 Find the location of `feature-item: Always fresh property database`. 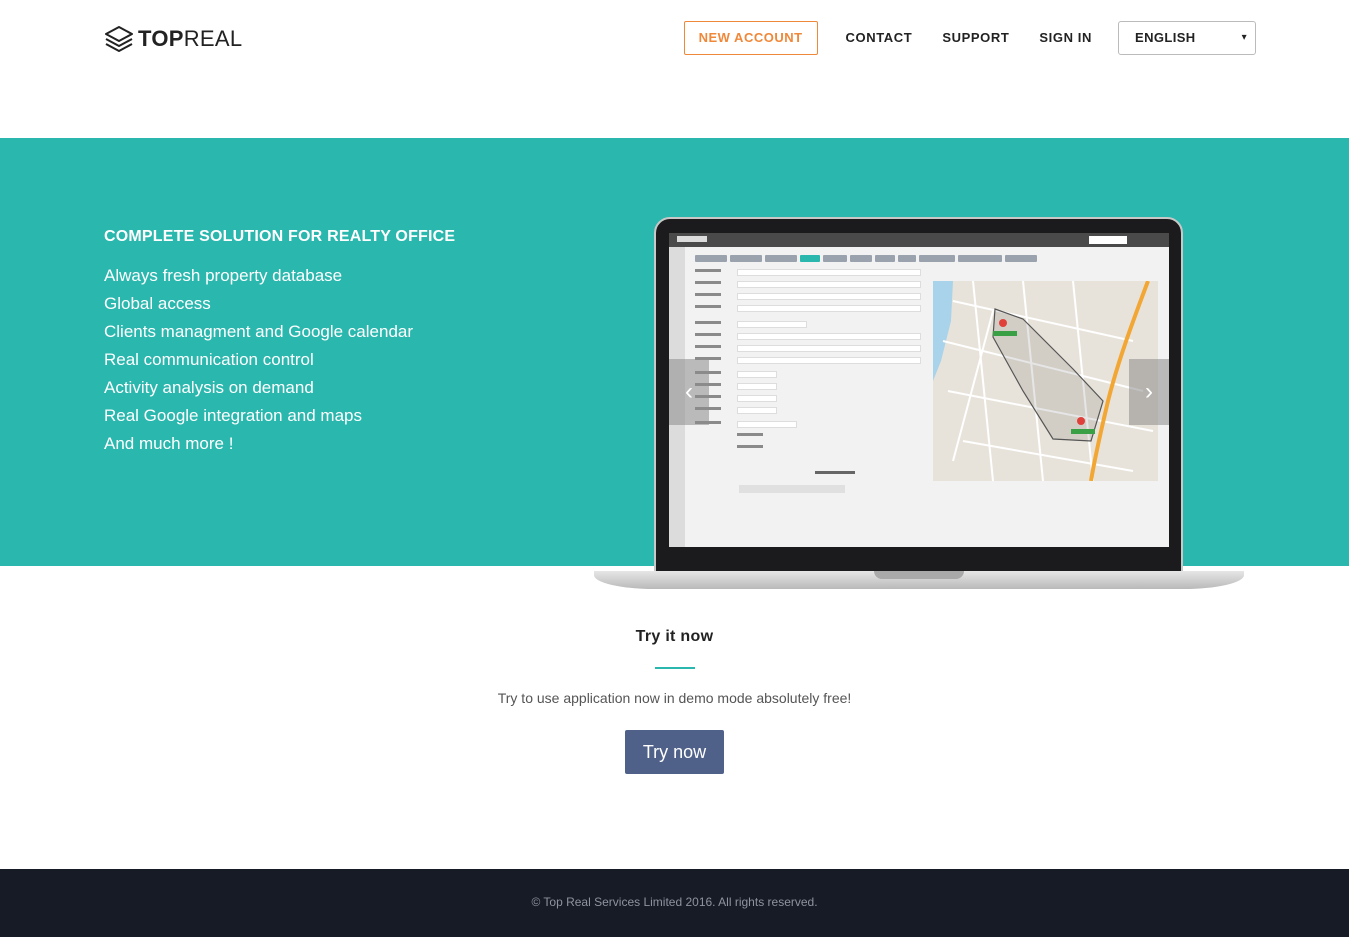

feature-item: Always fresh property database is located at coordinates (223, 275).